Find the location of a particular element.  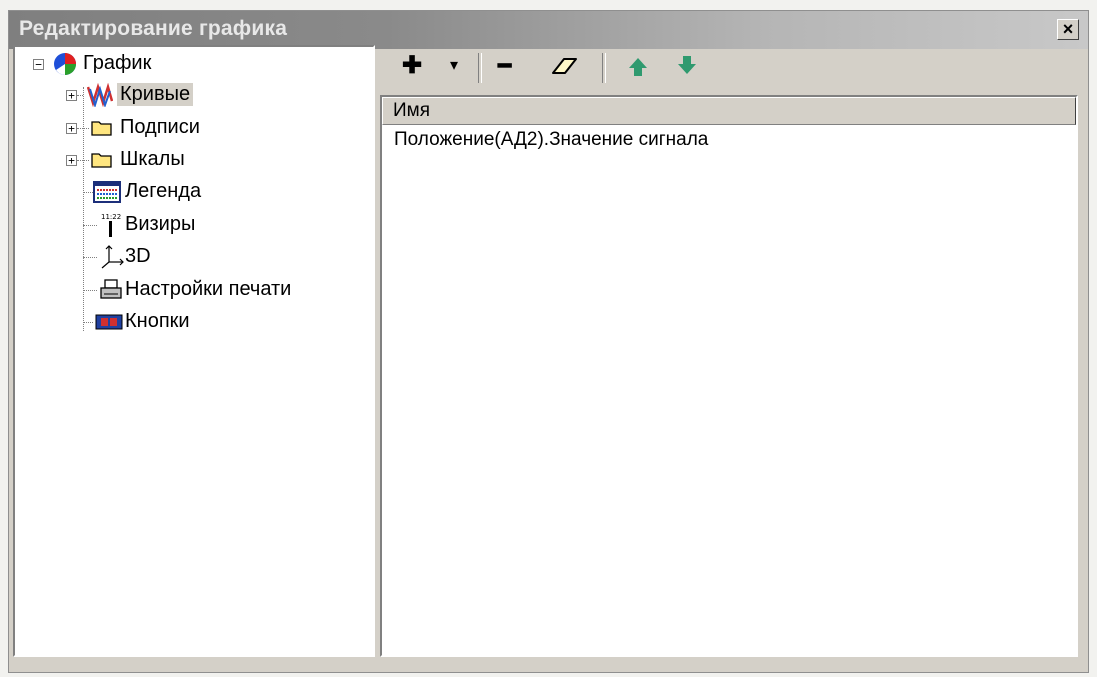

title-bar: Редактирование графика × is located at coordinates (548, 30).